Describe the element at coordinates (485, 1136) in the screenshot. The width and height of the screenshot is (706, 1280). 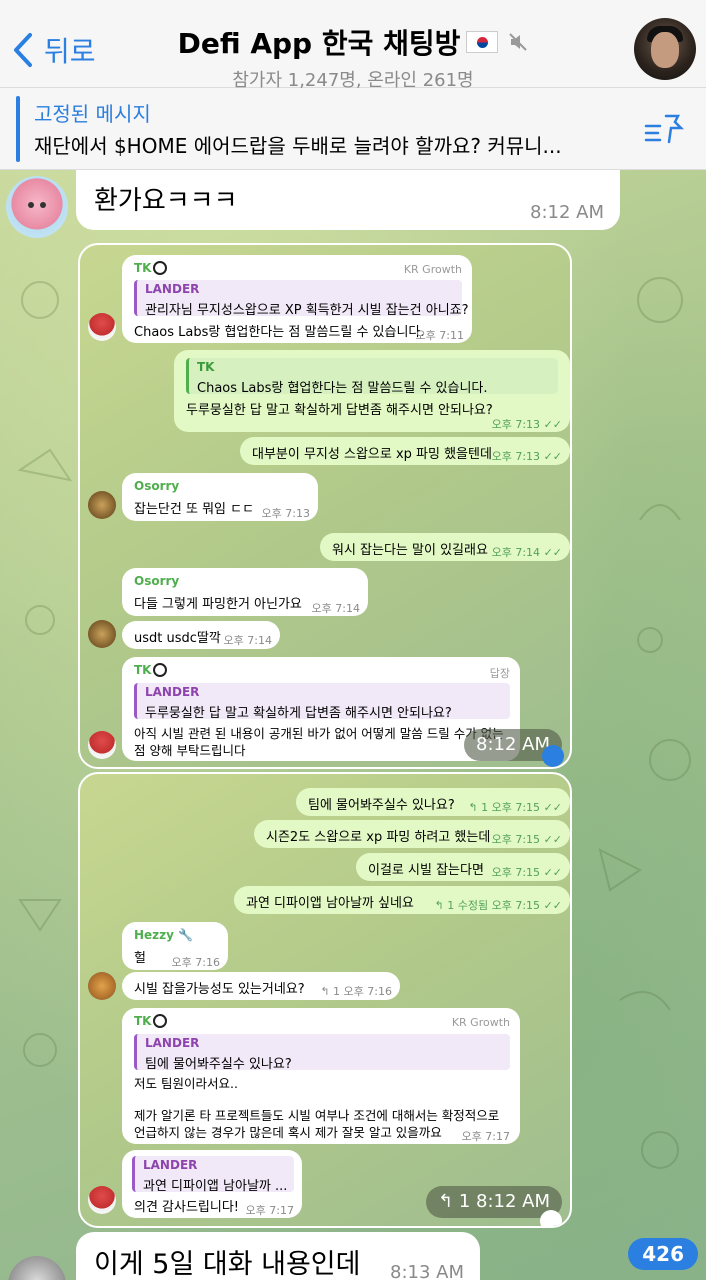
I see `message-time: 오후 7:17` at that location.